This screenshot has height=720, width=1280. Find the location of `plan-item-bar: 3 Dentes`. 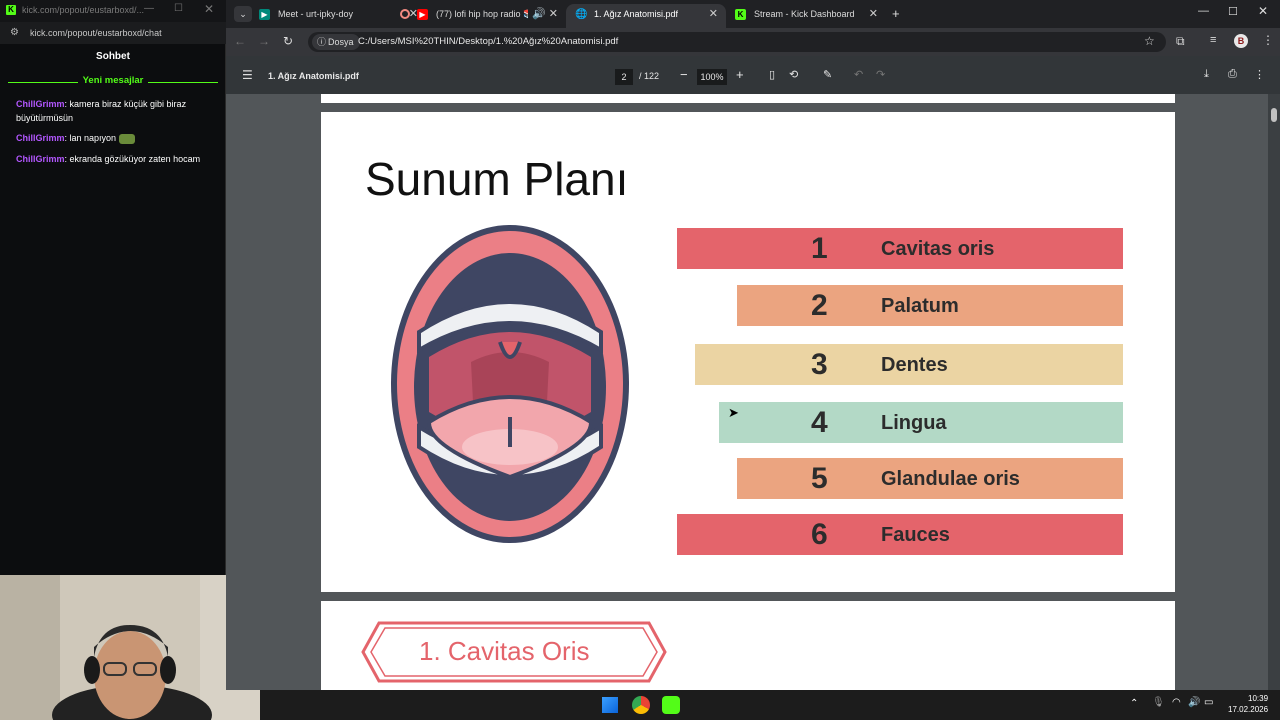

plan-item-bar: 3 Dentes is located at coordinates (909, 364).